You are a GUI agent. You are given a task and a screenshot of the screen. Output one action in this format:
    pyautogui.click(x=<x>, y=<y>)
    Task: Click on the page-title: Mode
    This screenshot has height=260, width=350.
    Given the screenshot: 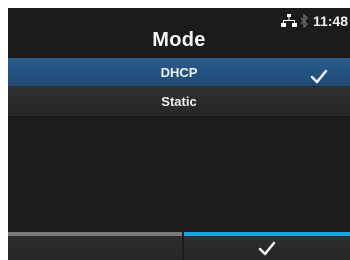 What is the action you would take?
    pyautogui.click(x=179, y=40)
    